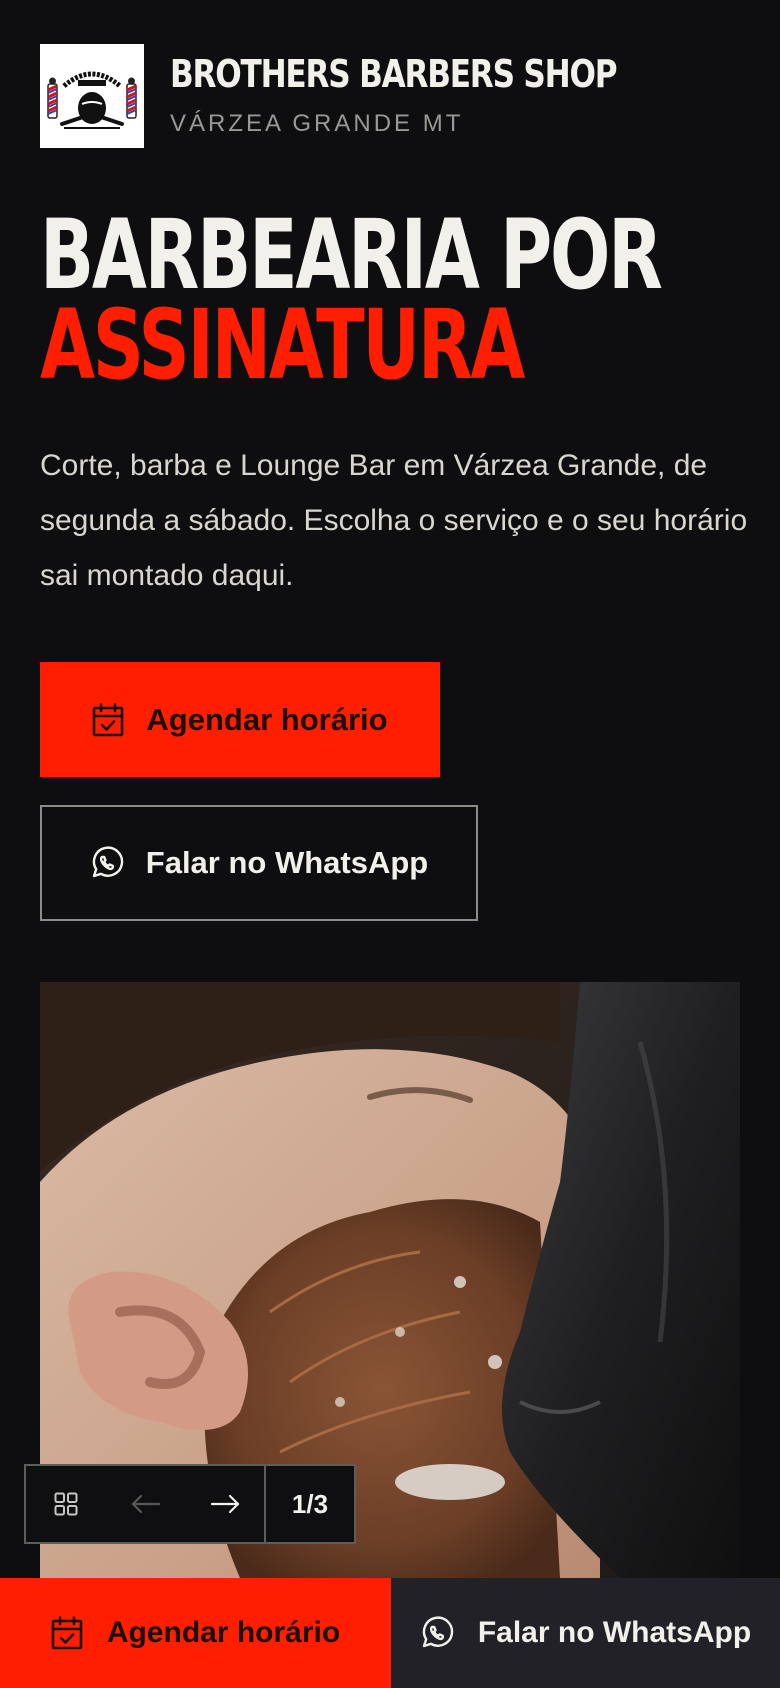  I want to click on schedule-button: Agendar horário, so click(240, 719).